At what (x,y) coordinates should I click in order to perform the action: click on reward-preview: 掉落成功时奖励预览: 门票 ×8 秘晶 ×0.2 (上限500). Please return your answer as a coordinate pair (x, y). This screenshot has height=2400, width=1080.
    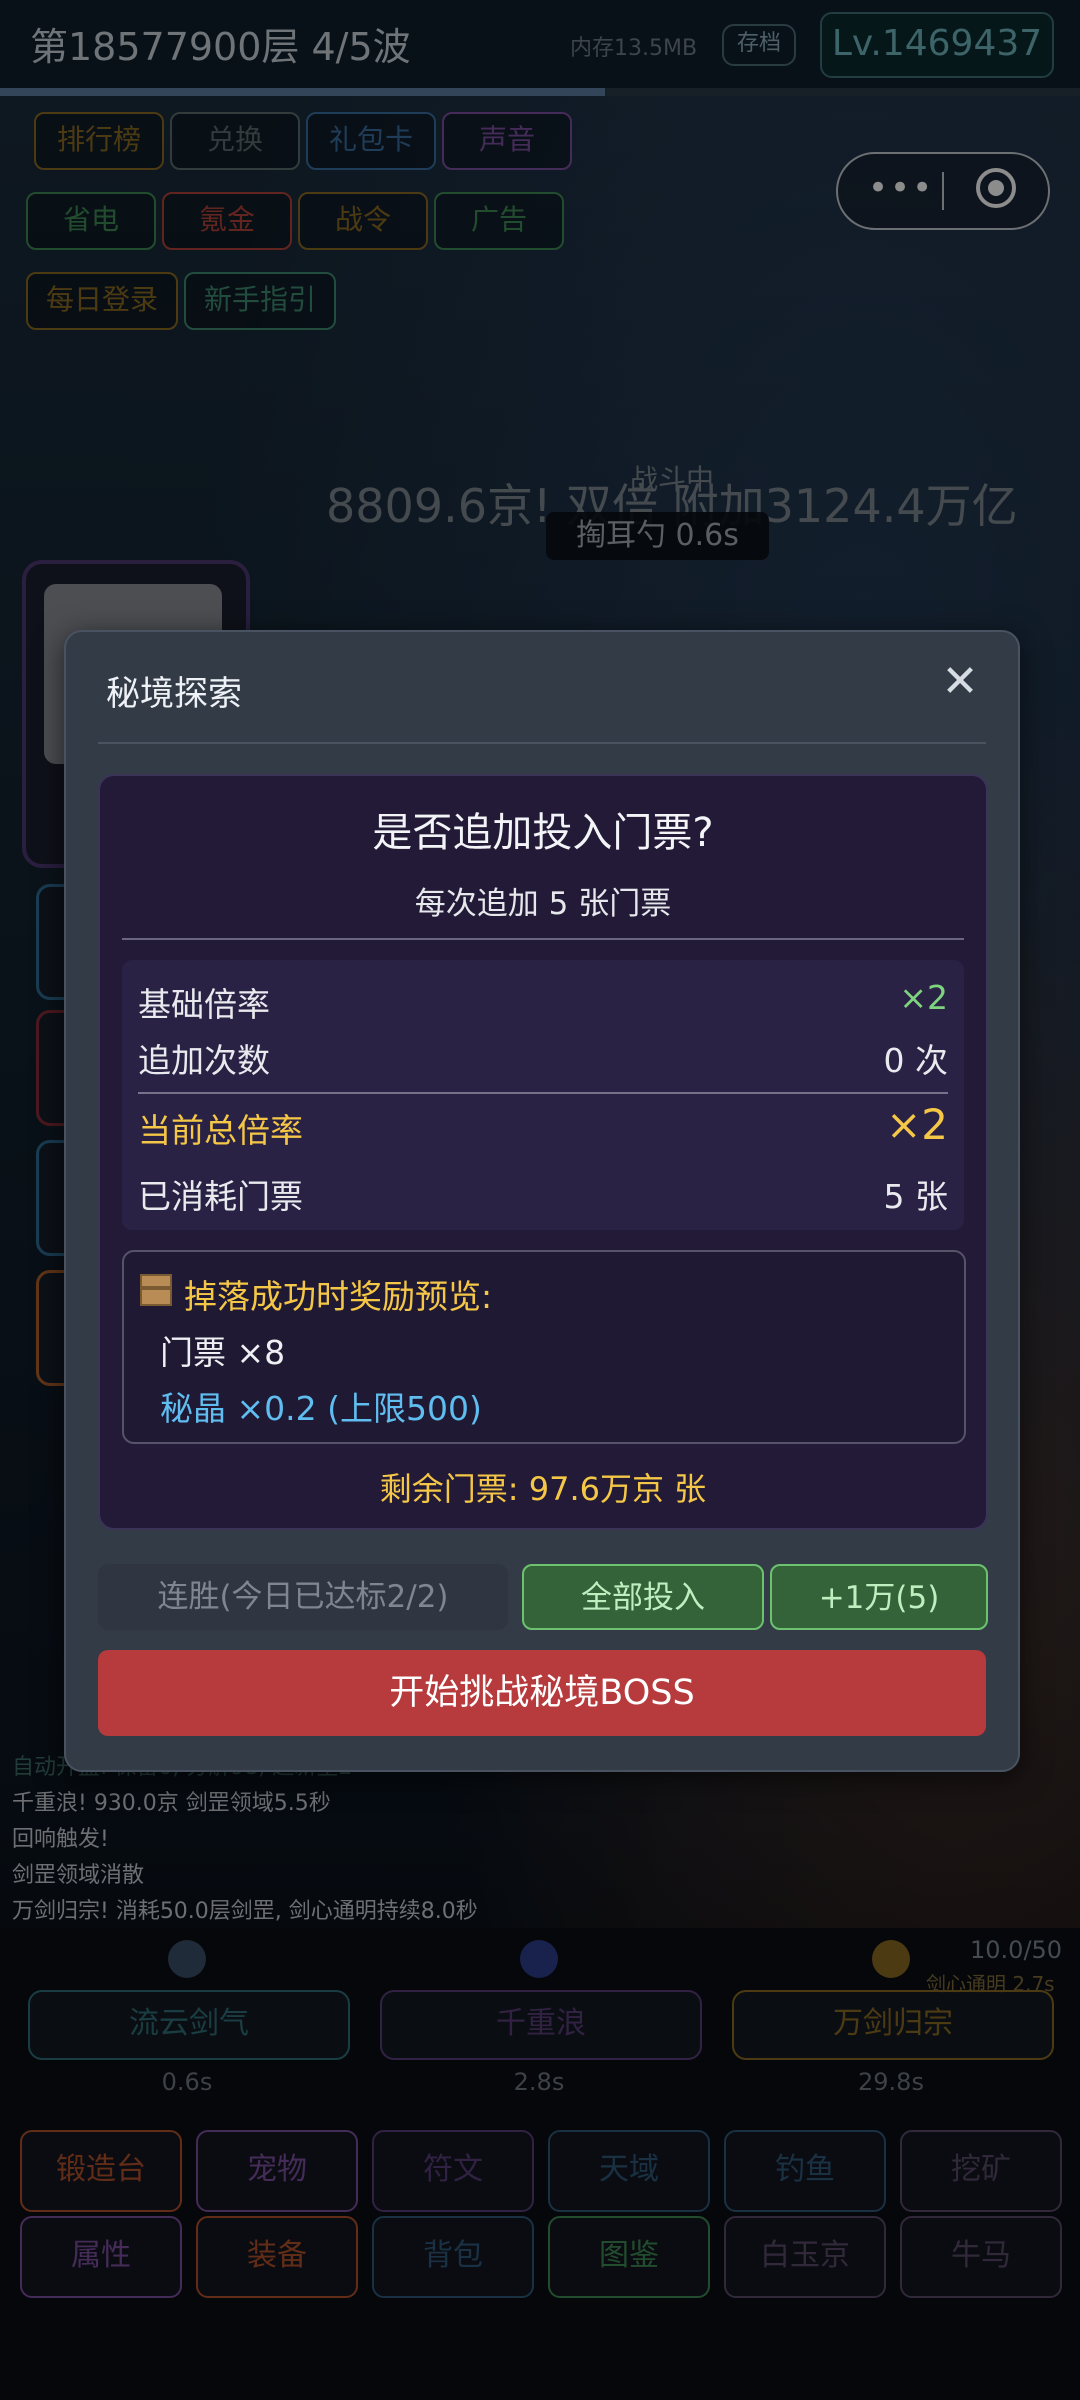
    Looking at the image, I should click on (544, 1347).